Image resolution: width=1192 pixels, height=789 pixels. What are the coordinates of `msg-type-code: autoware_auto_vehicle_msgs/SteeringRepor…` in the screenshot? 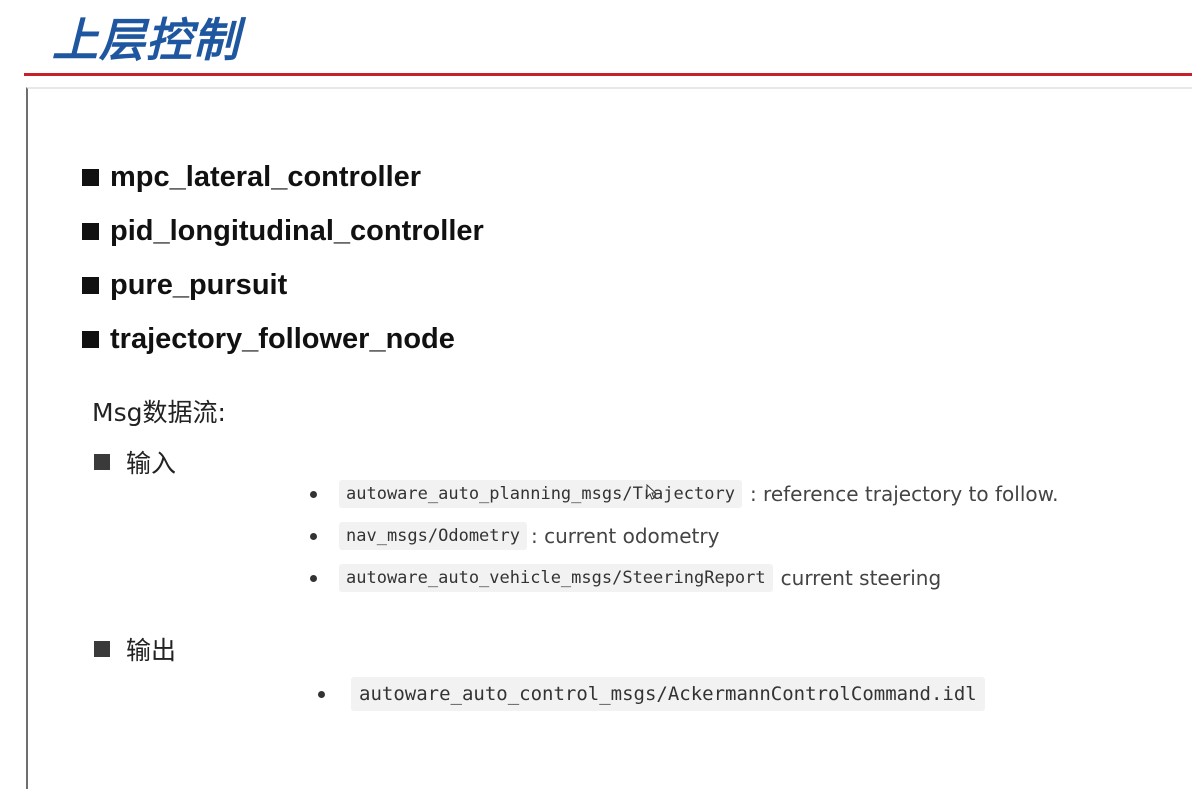 It's located at (556, 578).